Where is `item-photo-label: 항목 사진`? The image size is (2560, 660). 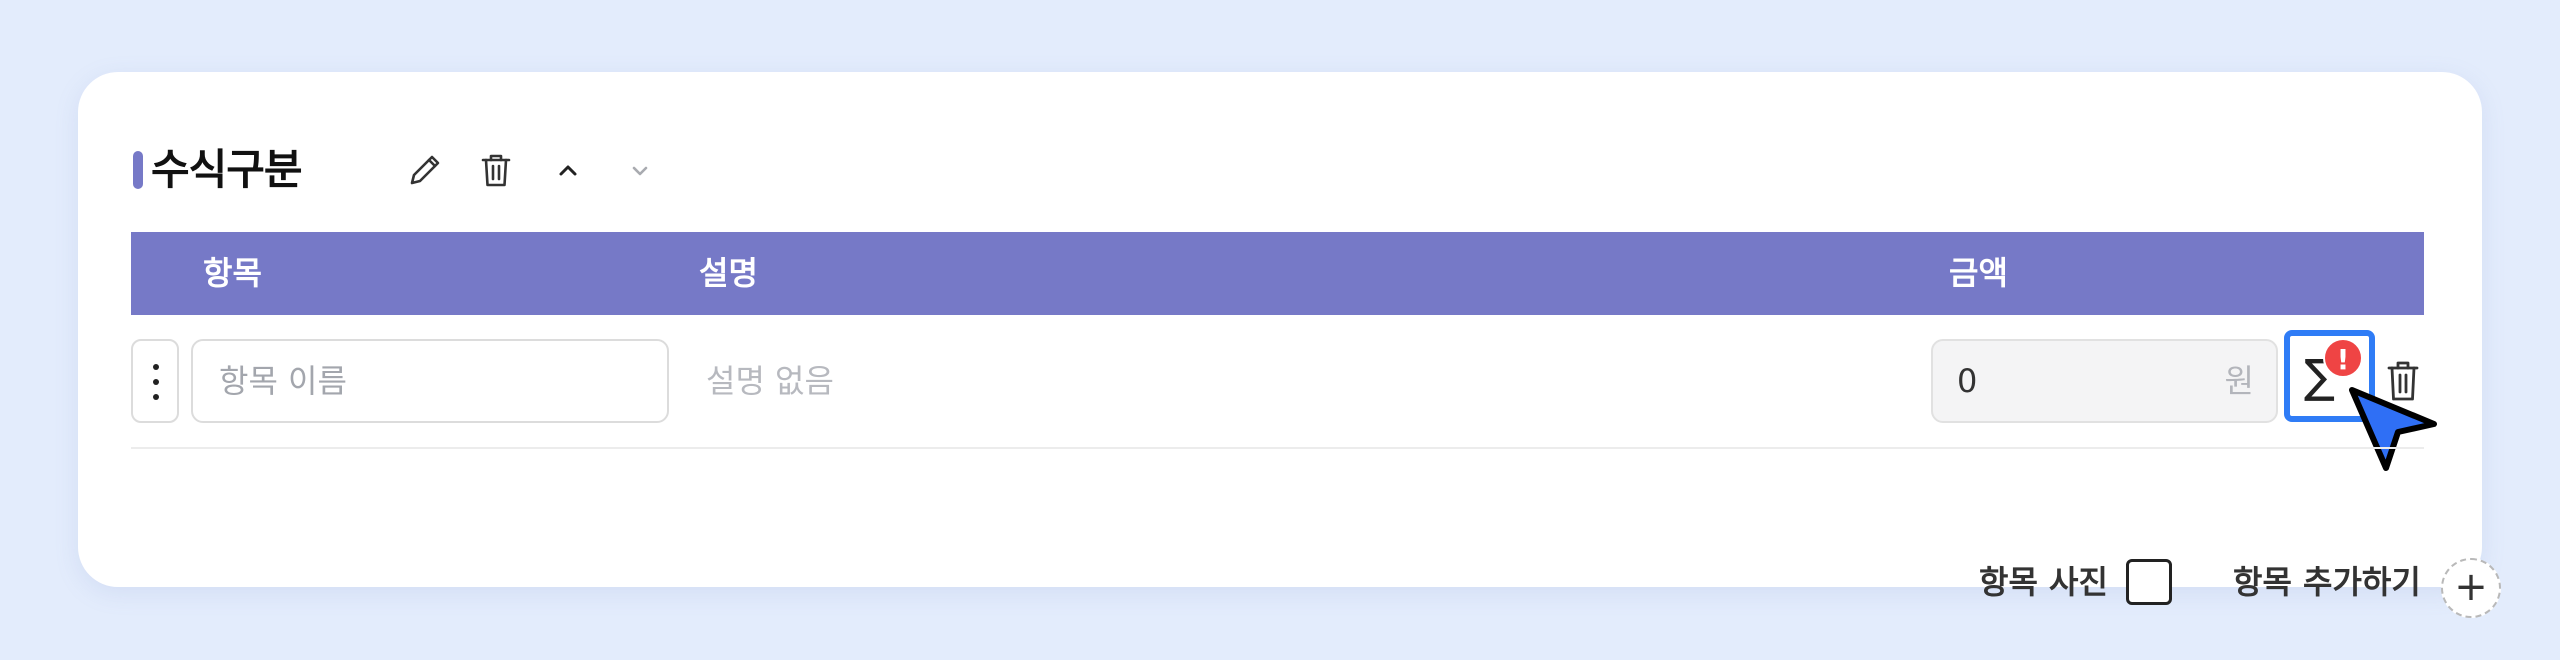 item-photo-label: 항목 사진 is located at coordinates (2043, 582).